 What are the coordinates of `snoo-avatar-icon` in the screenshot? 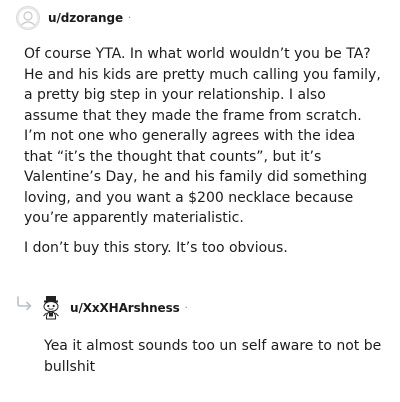 It's located at (51, 308).